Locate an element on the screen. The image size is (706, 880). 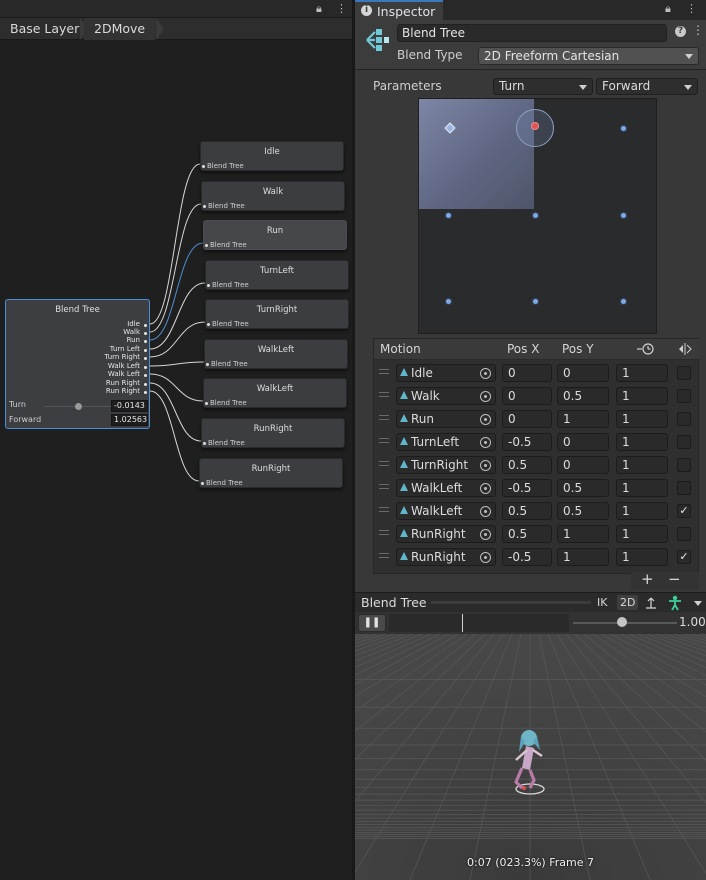
preview-viewport: 0:07 (023.3%) Frame 7 is located at coordinates (530, 757).